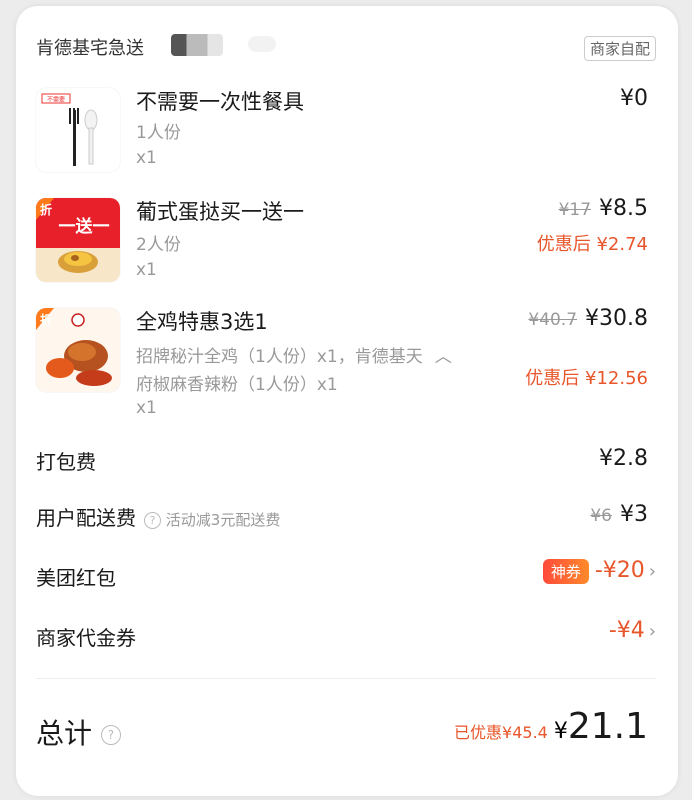 This screenshot has width=692, height=800. Describe the element at coordinates (262, 44) in the screenshot. I see `redacted-blur` at that location.